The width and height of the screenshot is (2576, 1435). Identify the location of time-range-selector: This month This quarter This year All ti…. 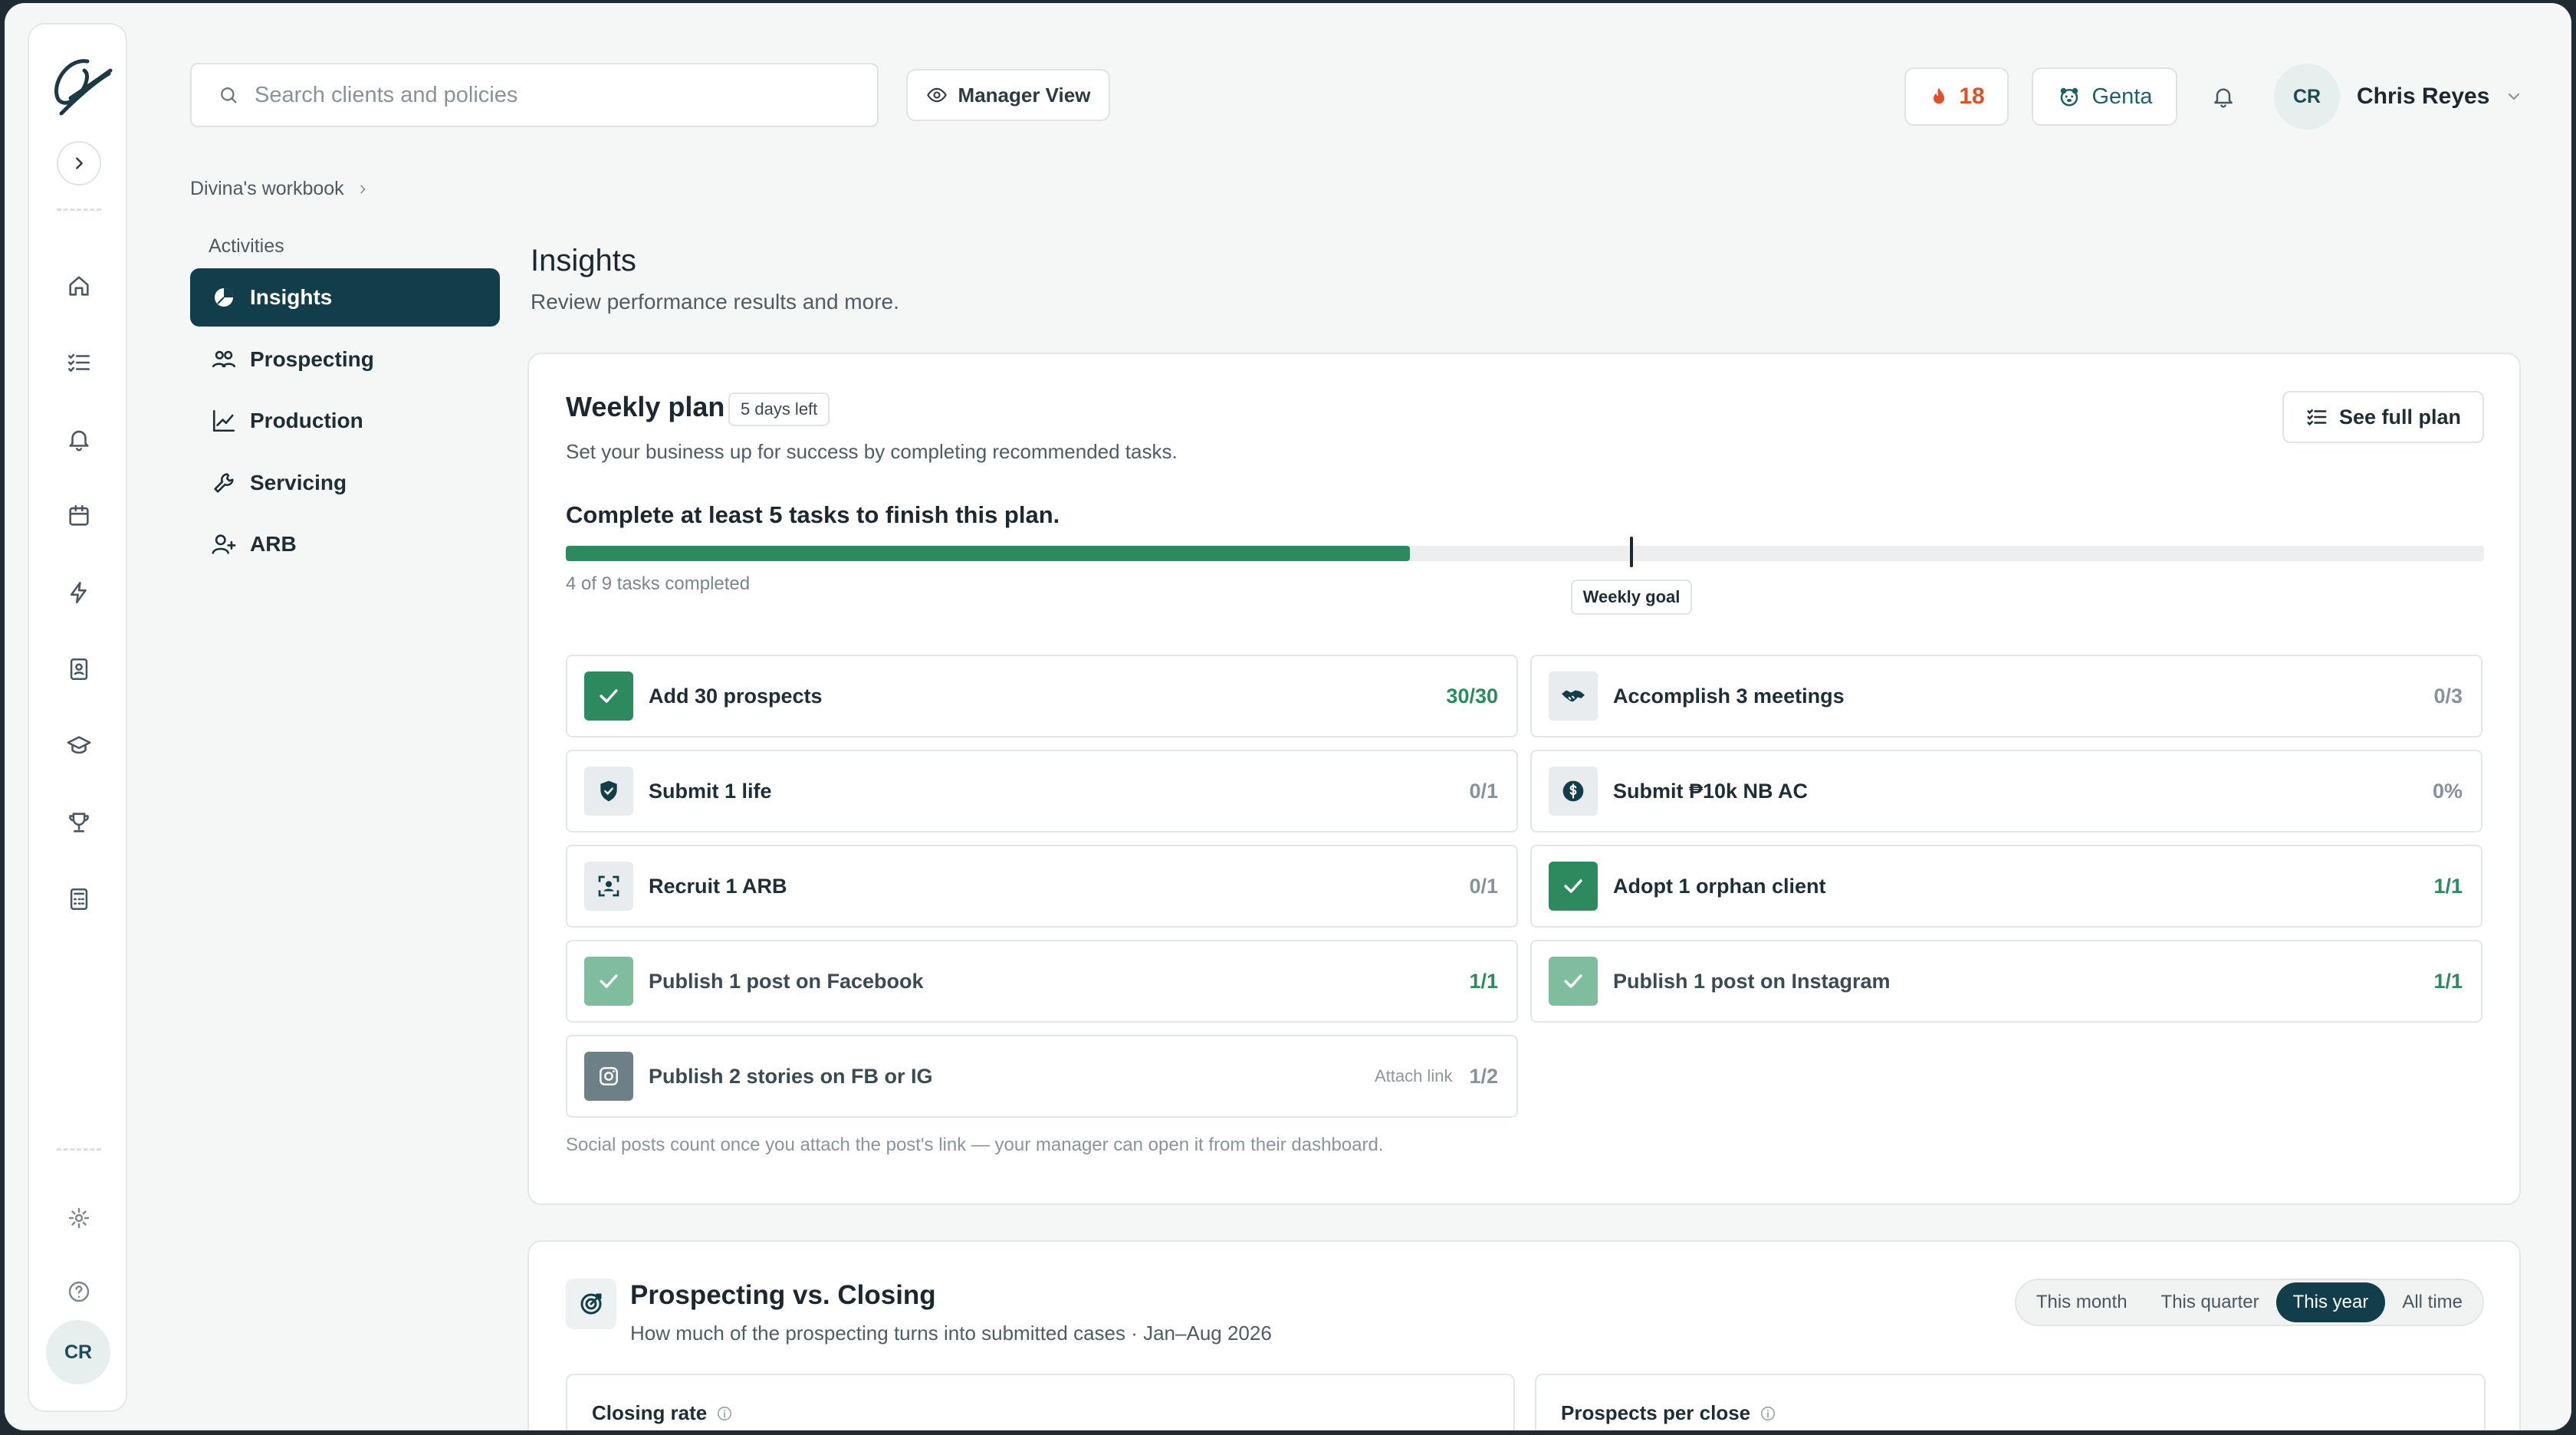
(2249, 1302).